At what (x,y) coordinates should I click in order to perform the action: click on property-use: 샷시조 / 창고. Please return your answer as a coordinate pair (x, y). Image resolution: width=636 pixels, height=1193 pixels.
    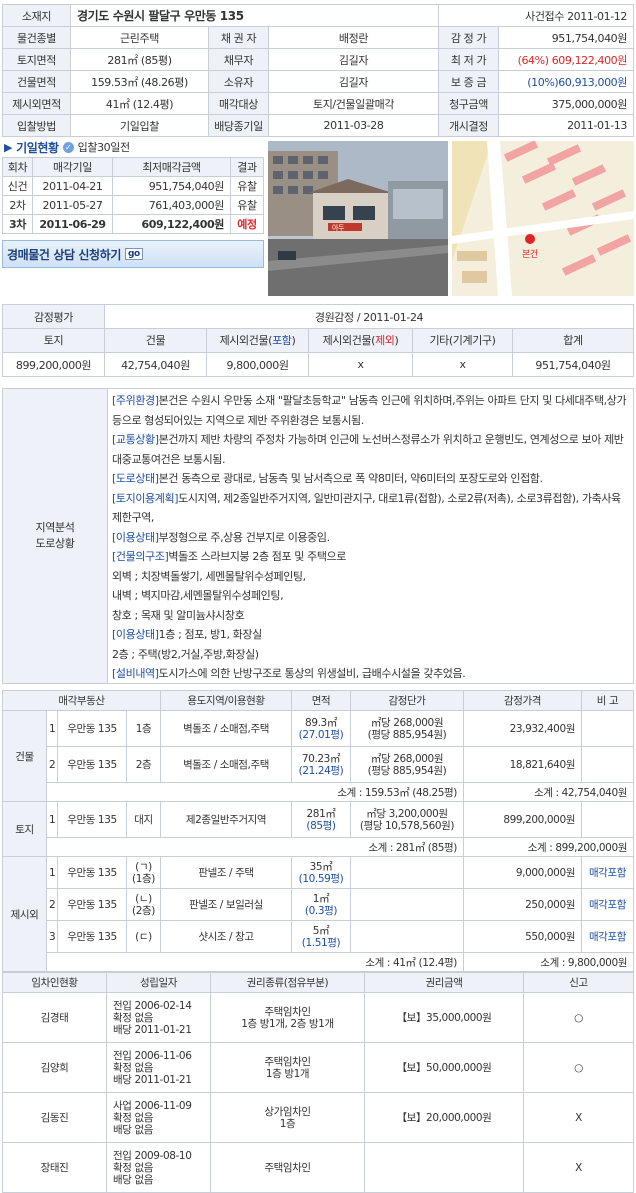
    Looking at the image, I should click on (226, 936).